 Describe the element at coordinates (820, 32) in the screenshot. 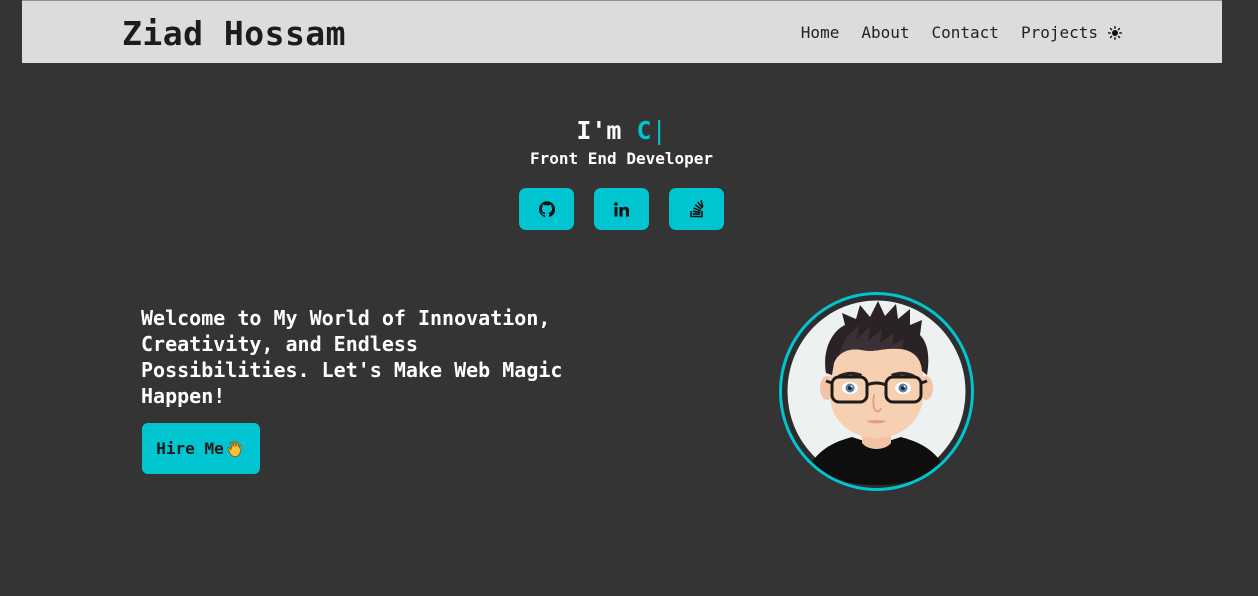

I see `nav-link-home: Home` at that location.